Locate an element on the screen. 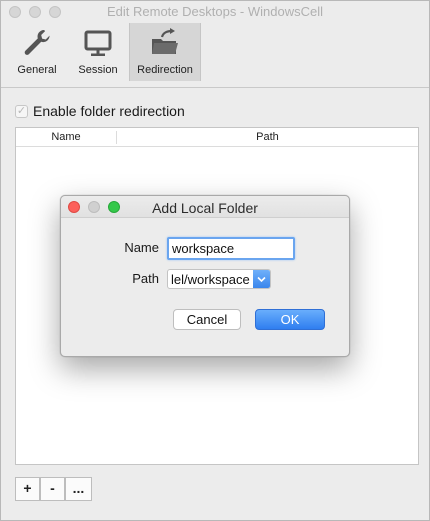 This screenshot has width=430, height=521. monitor-icon is located at coordinates (98, 43).